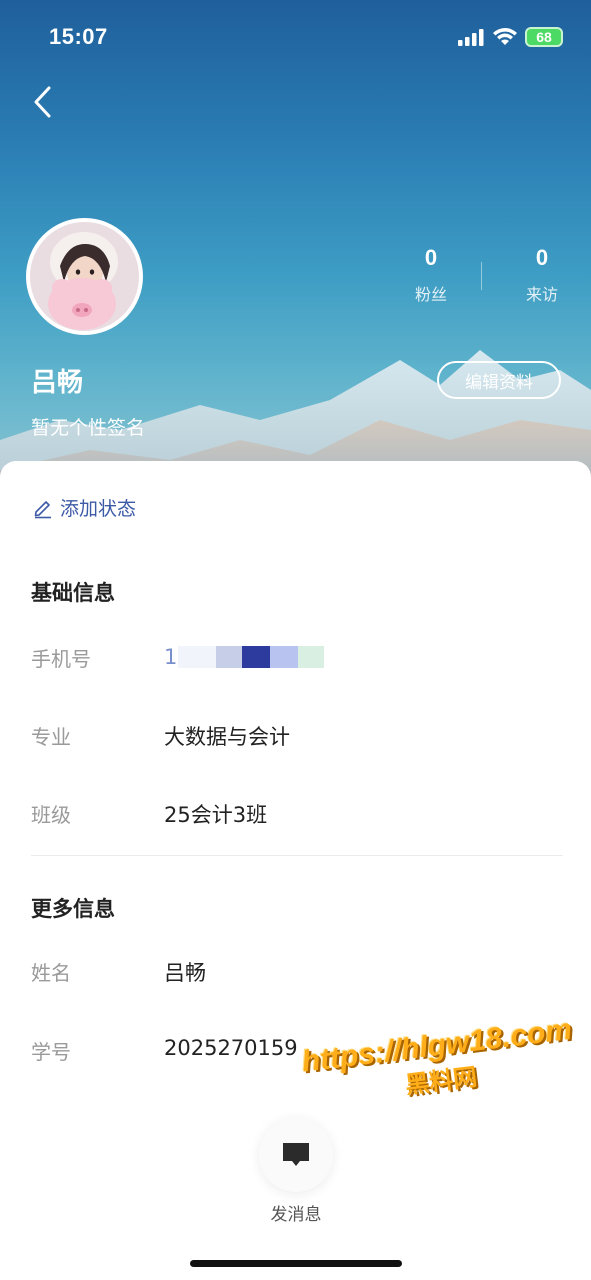 Image resolution: width=591 pixels, height=1280 pixels. I want to click on major-value: 大数据与会计, so click(227, 737).